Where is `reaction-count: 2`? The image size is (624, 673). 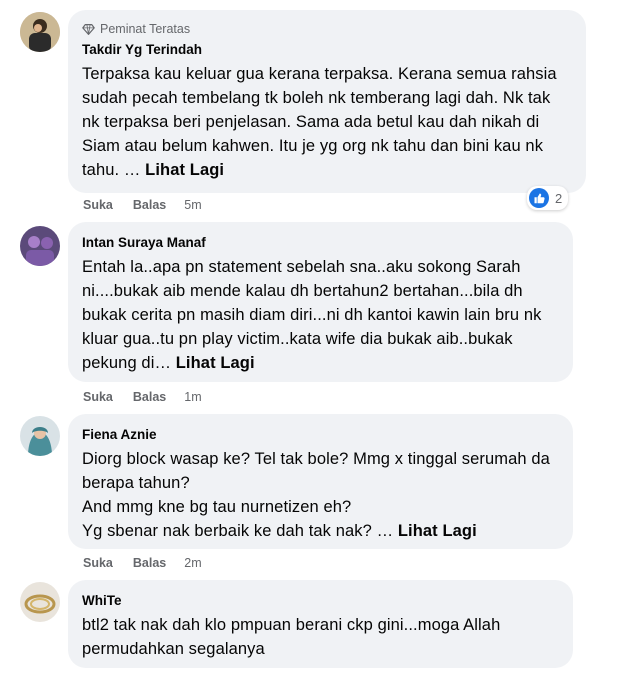
reaction-count: 2 is located at coordinates (559, 198).